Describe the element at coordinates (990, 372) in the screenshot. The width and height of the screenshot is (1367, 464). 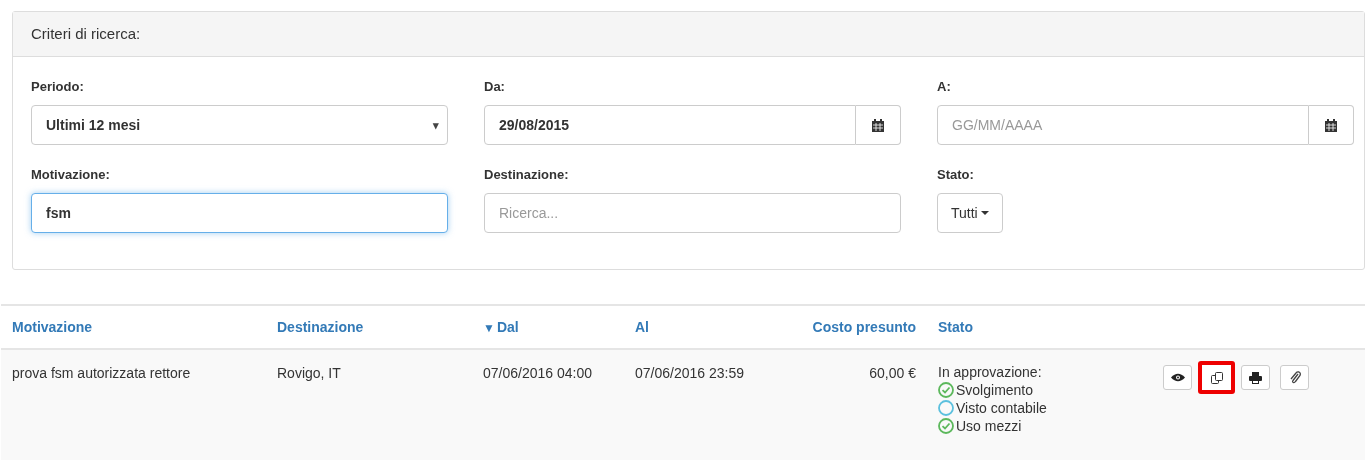
I see `status-text: In approvazione:` at that location.